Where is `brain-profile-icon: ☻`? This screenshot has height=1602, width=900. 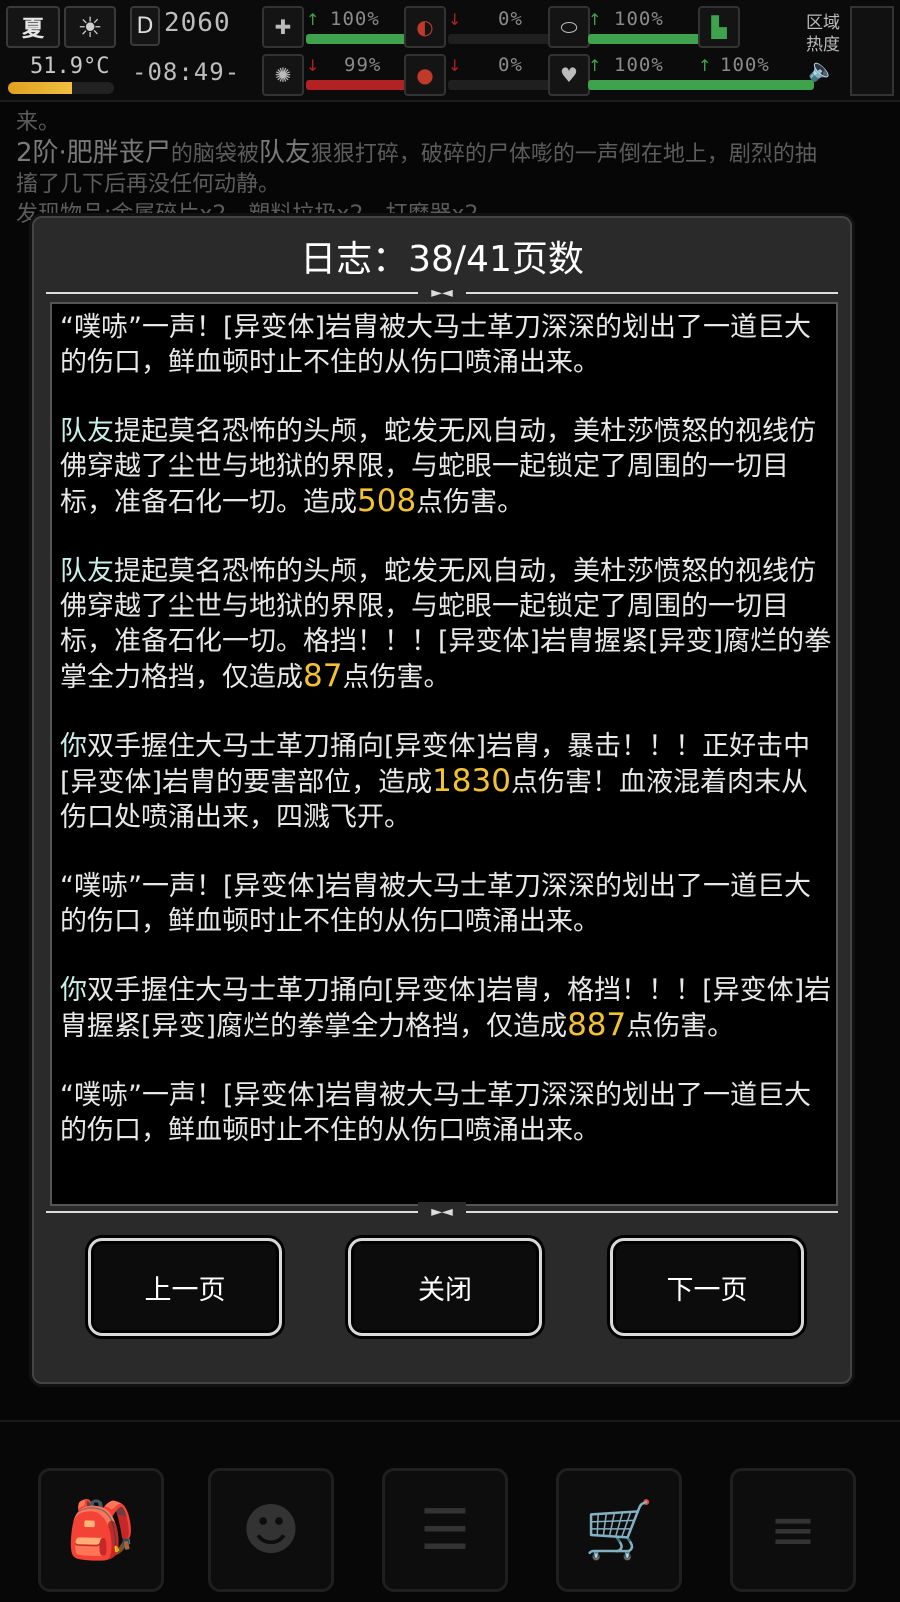
brain-profile-icon: ☻ is located at coordinates (271, 1530).